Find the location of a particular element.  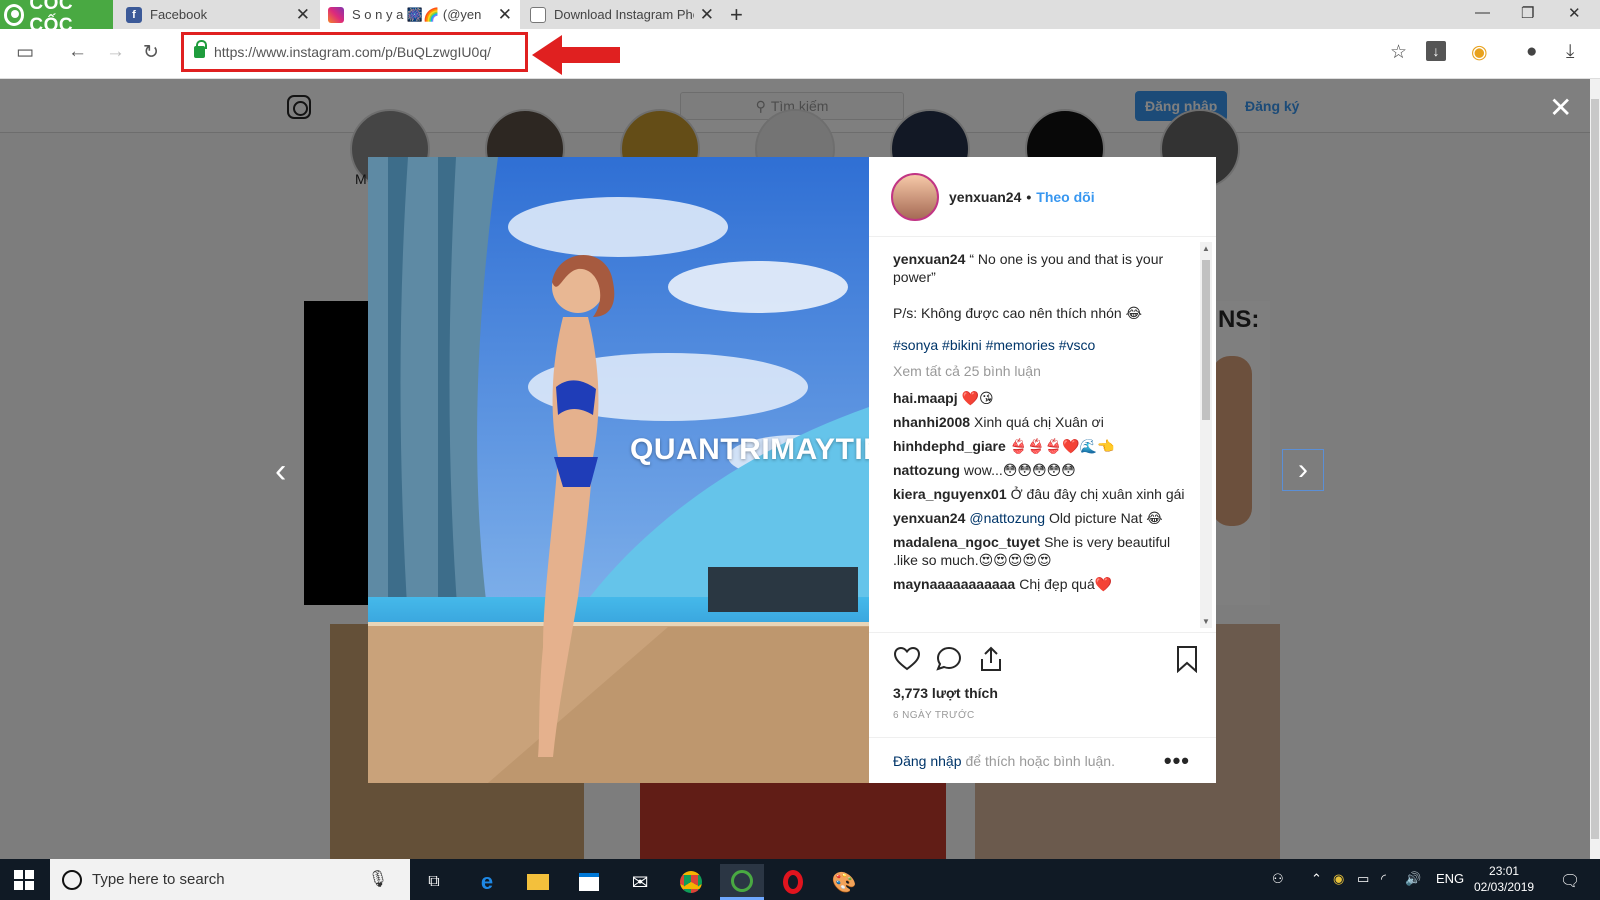

profile-icon: ● is located at coordinates (1531, 52).